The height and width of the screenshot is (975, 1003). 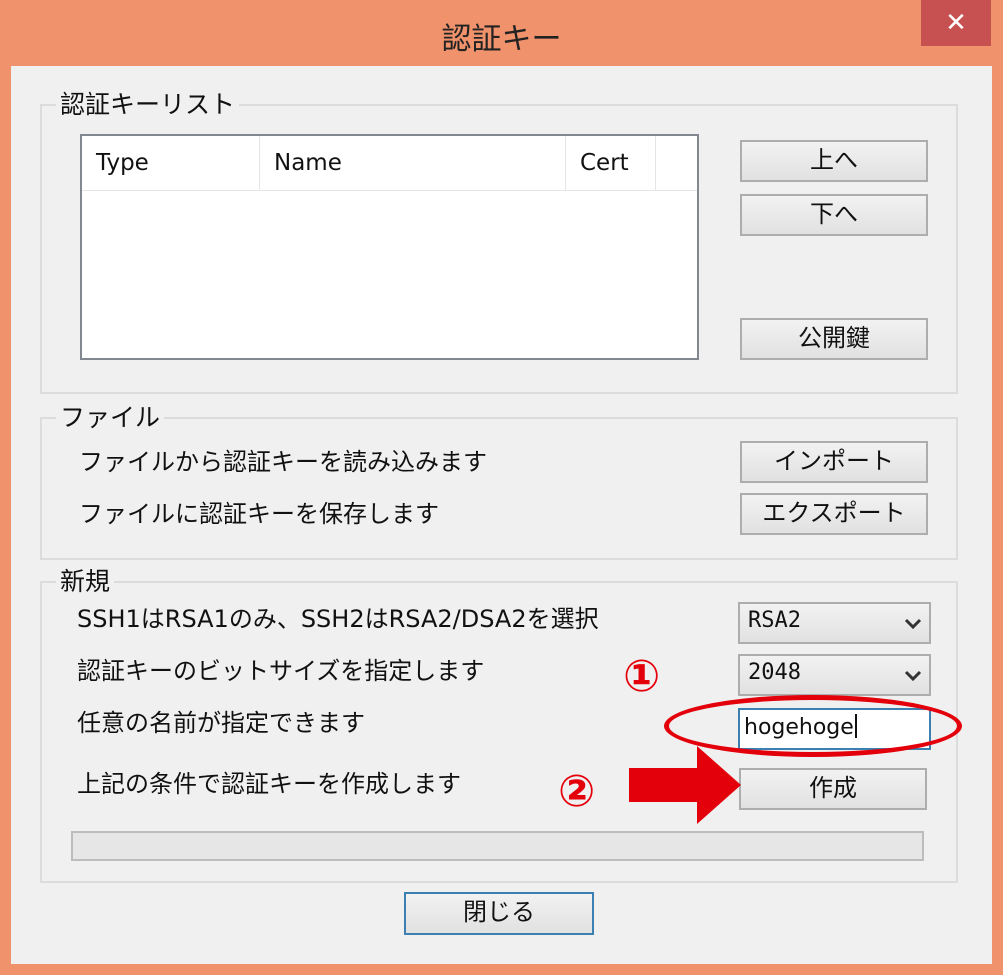 I want to click on bit-size-description: 認証キーのビットサイズを指定します, so click(x=281, y=671).